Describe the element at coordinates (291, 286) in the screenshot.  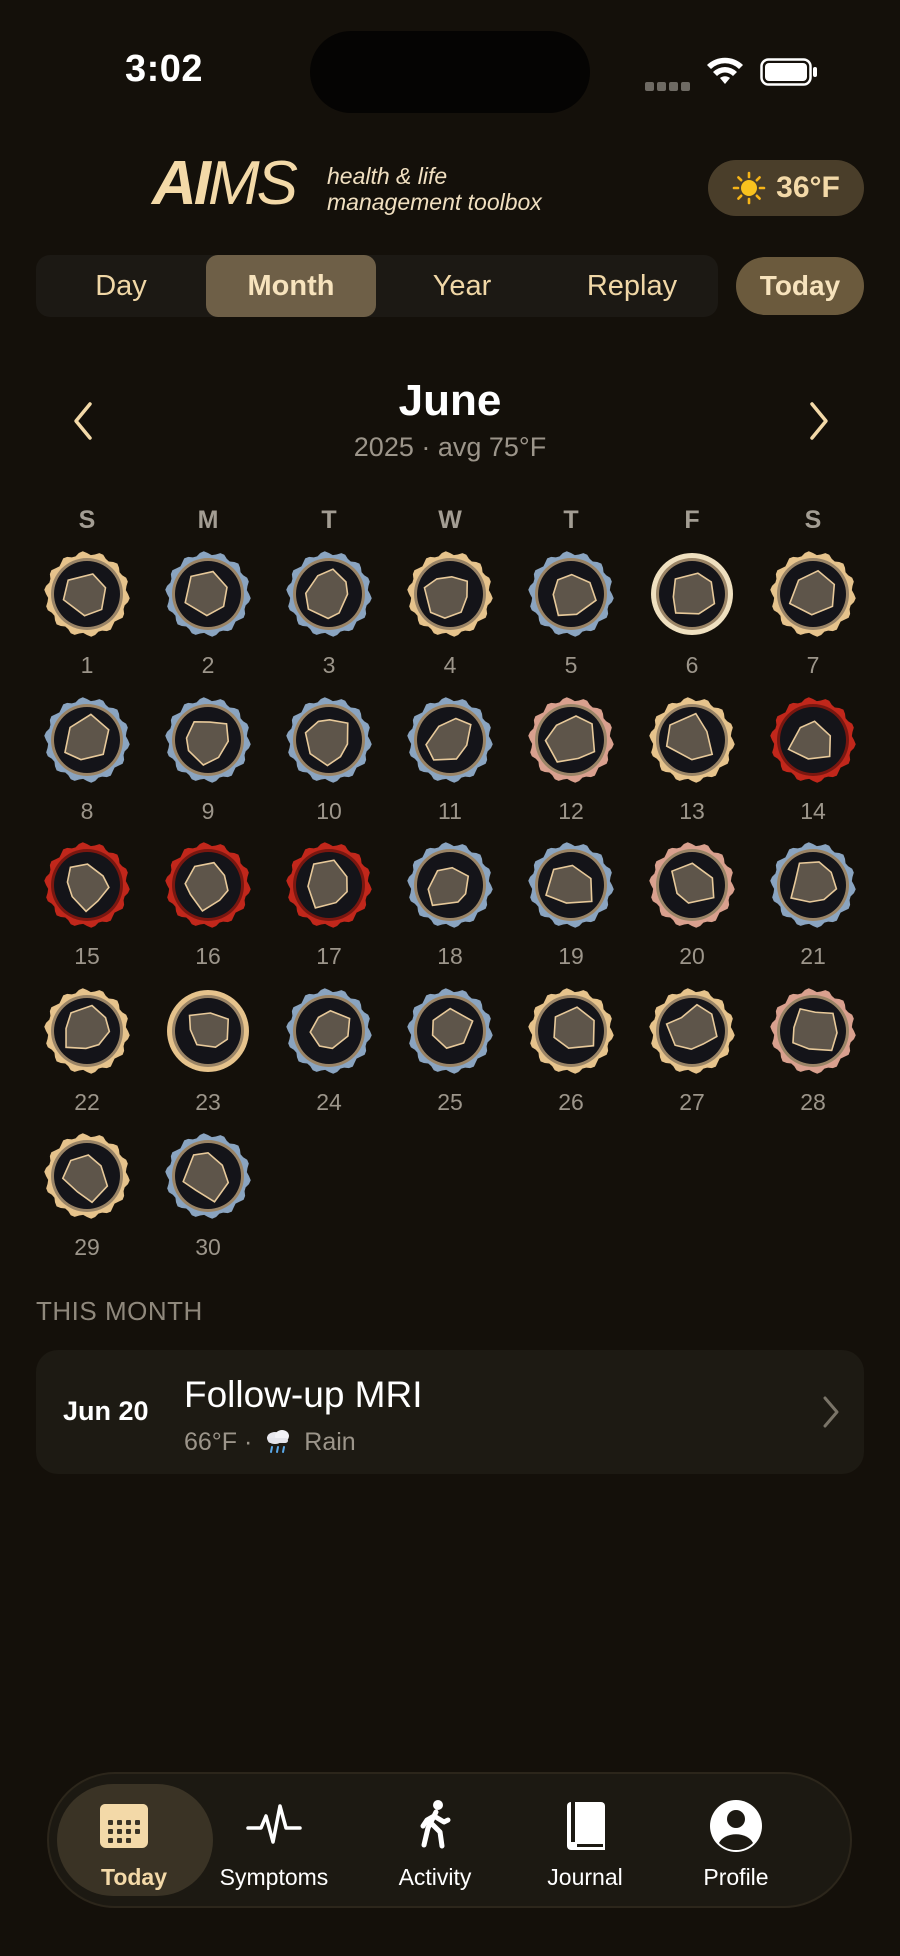
I see `tab-month: Month` at that location.